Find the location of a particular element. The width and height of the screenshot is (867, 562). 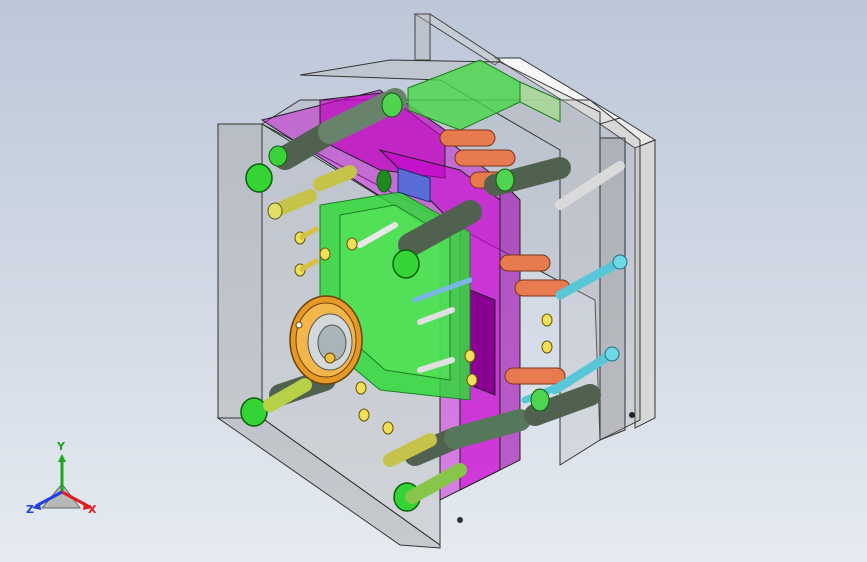

axis-label-x: X is located at coordinates (92, 509).